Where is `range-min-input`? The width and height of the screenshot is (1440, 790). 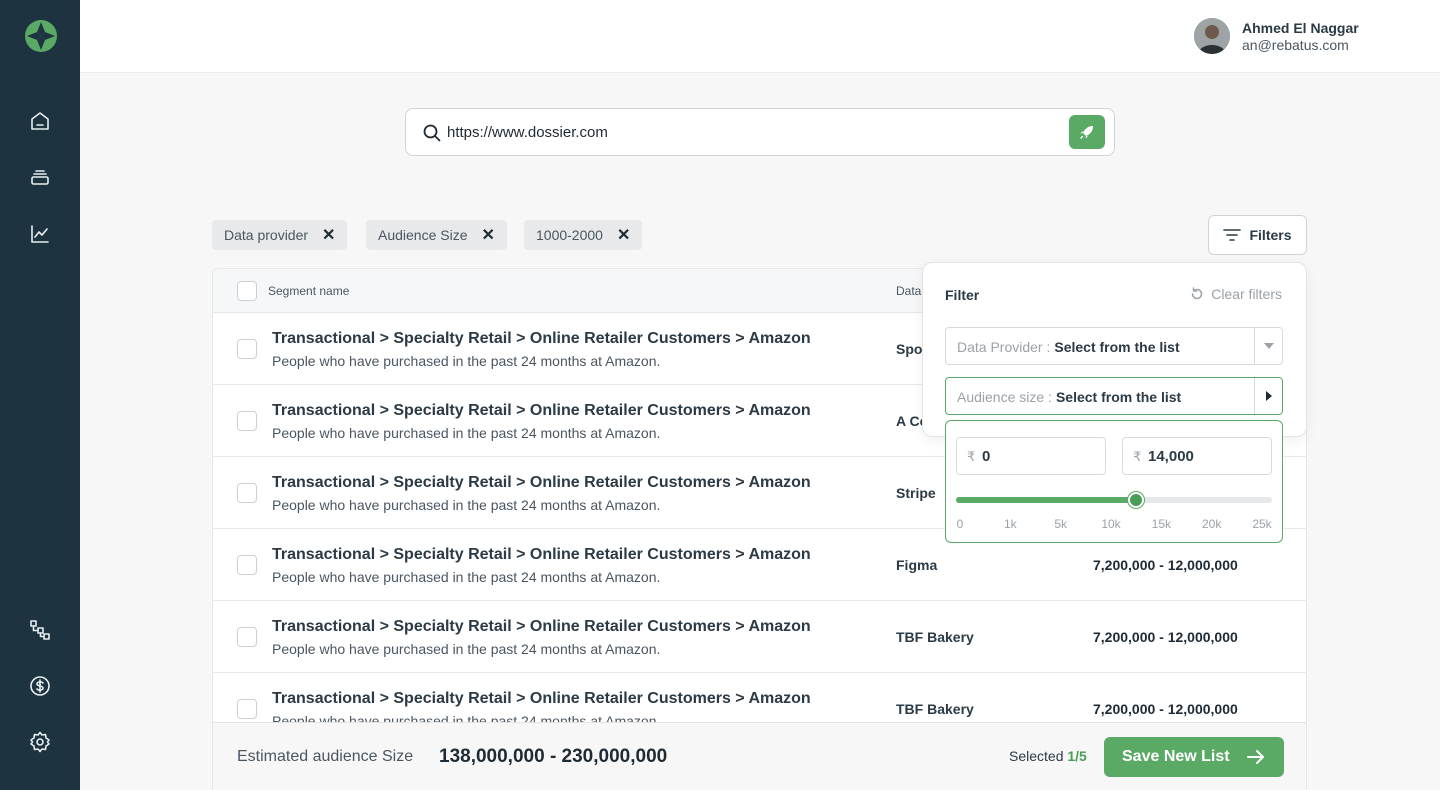
range-min-input is located at coordinates (1037, 456).